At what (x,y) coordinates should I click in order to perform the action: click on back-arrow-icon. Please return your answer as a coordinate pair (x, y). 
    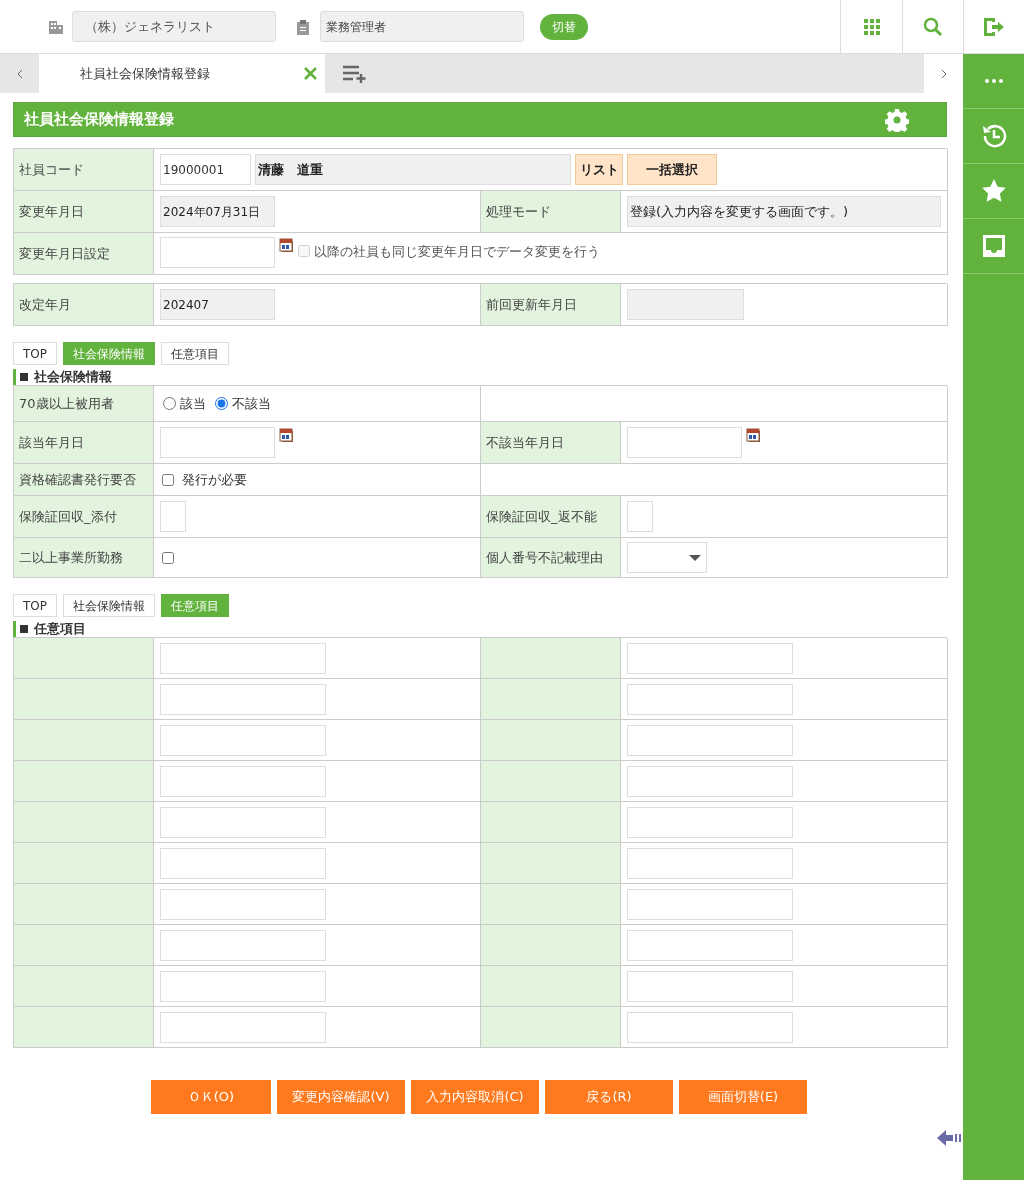
    Looking at the image, I should click on (950, 1138).